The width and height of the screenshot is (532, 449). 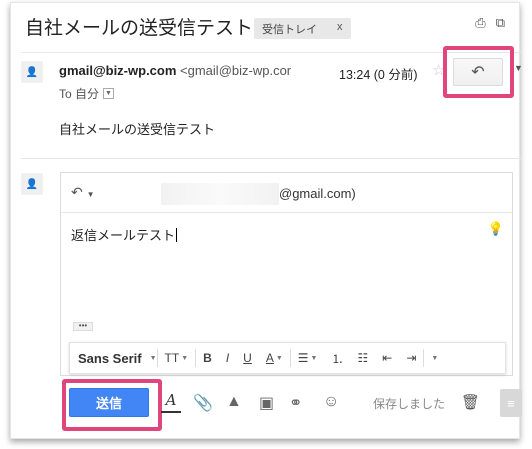 I want to click on message-time: 13:24 (0 分前), so click(x=378, y=75).